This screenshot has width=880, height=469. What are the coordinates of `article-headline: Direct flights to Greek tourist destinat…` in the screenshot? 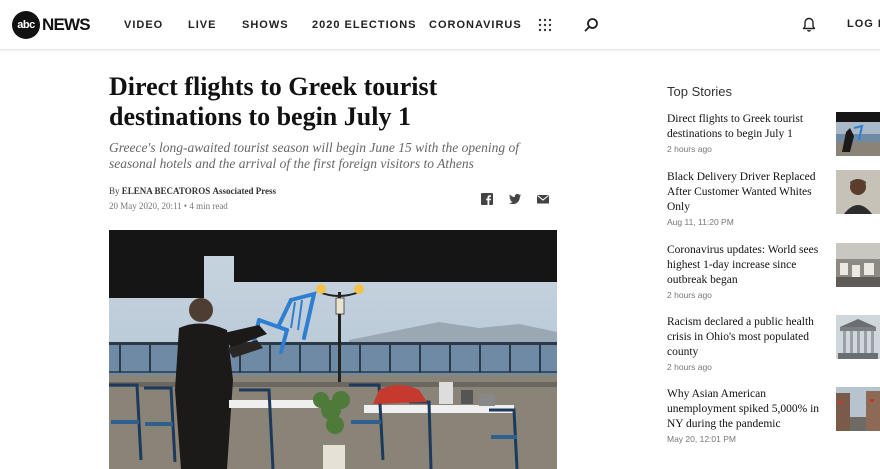 It's located at (273, 101).